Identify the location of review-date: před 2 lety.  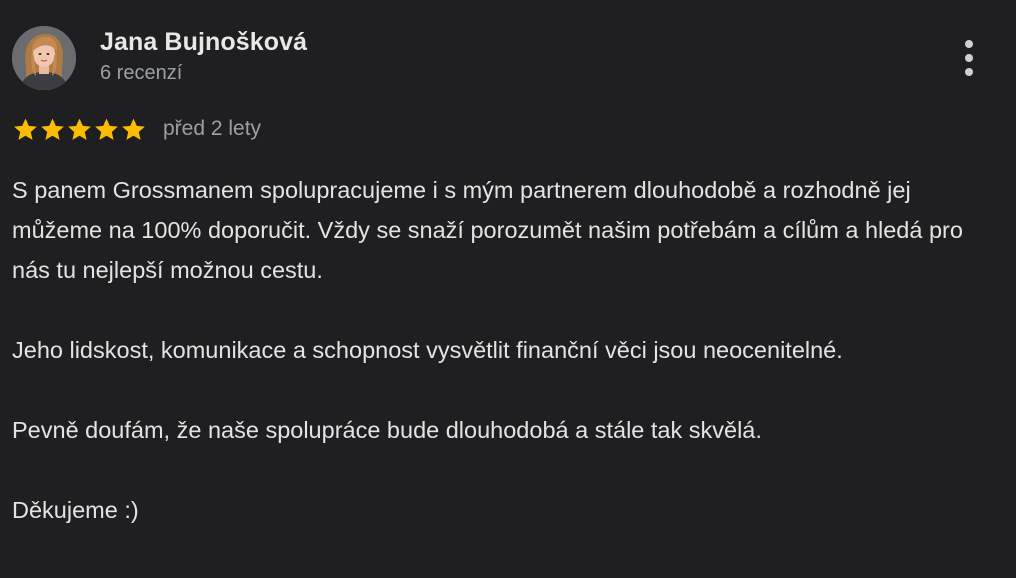
(212, 128).